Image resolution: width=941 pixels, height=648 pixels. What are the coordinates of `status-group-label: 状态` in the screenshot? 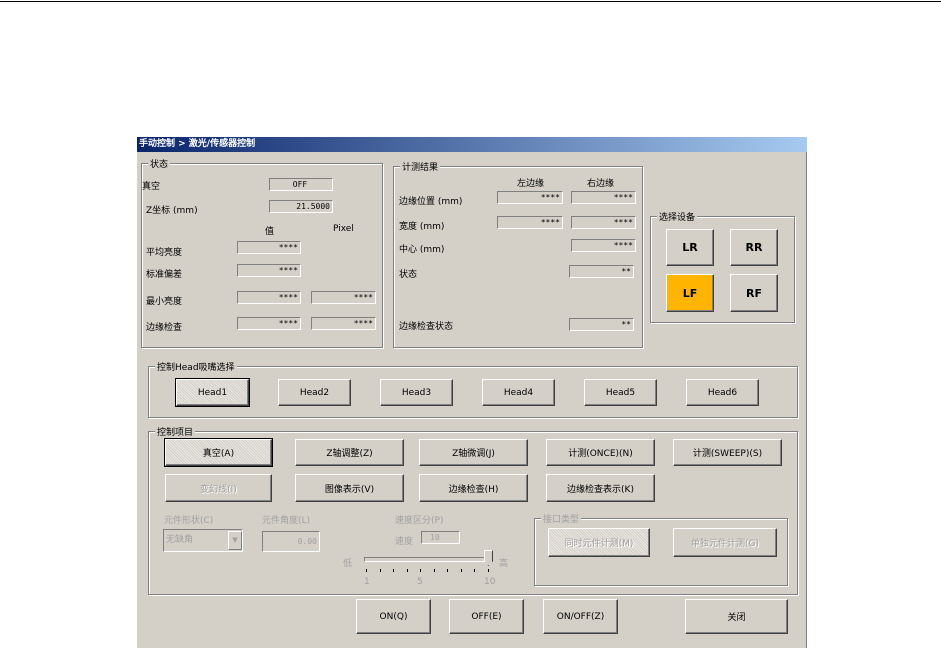 It's located at (159, 163).